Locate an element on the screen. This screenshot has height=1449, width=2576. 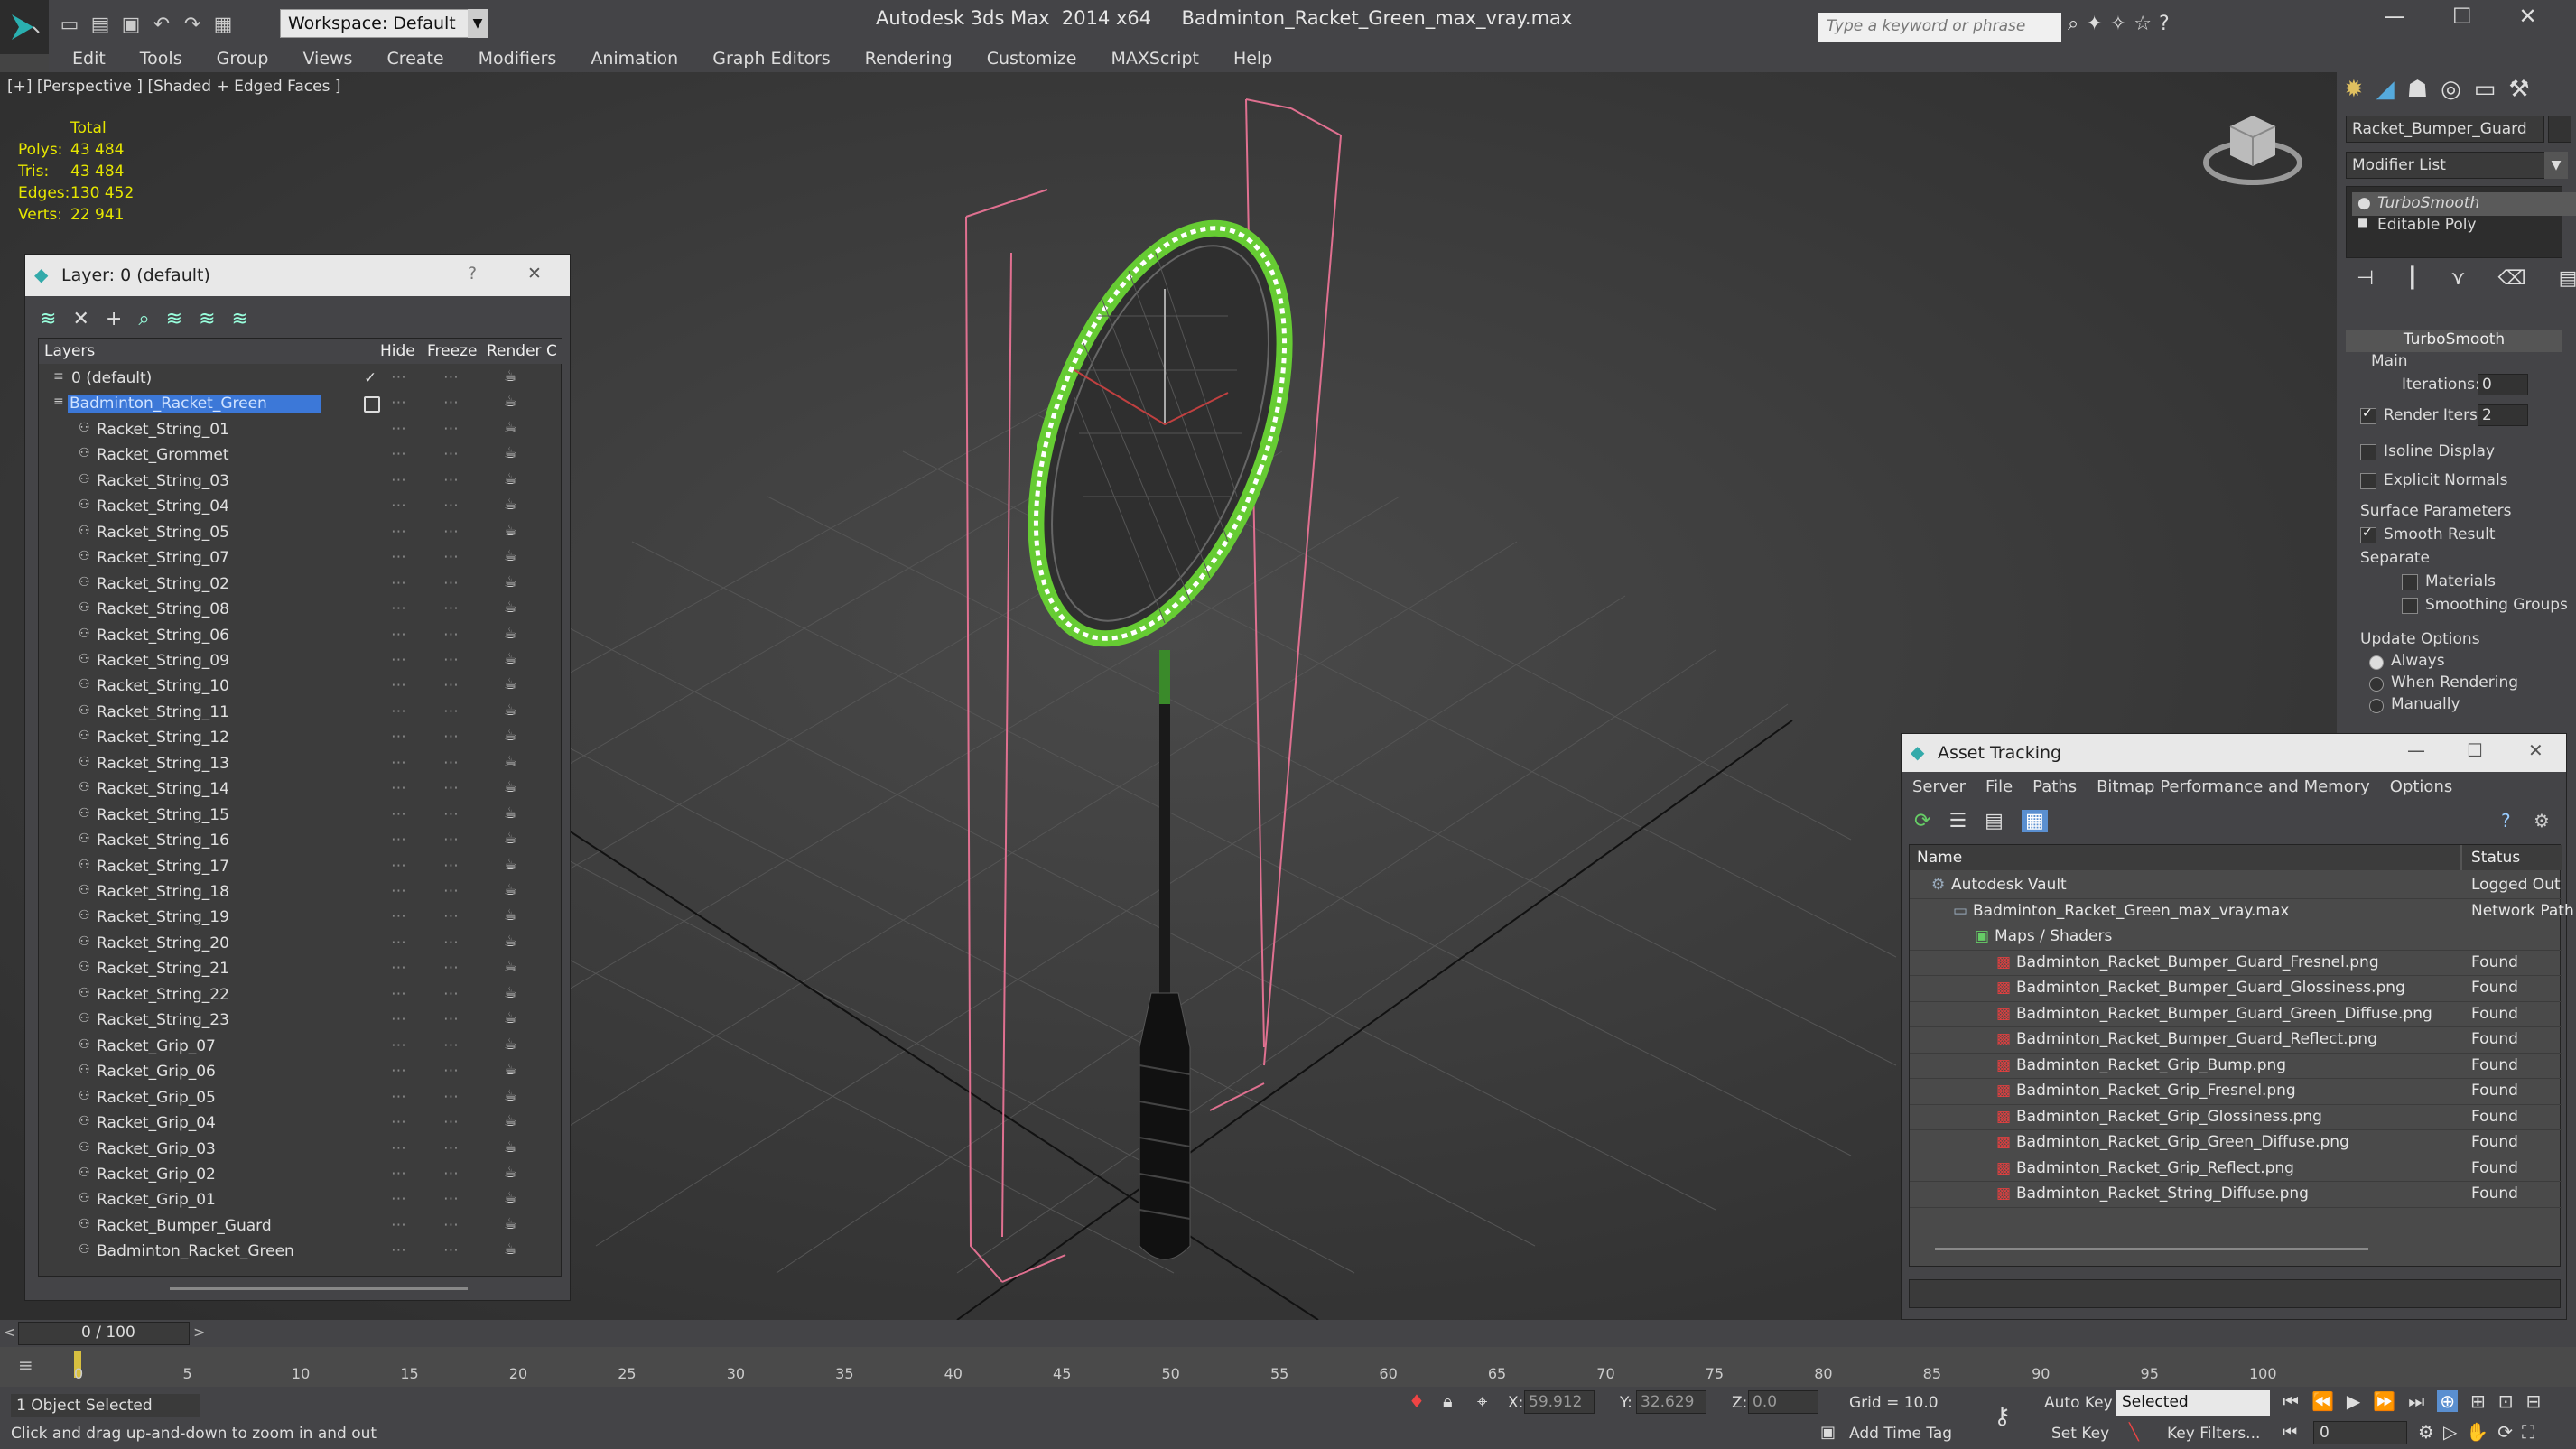
orbit-icon: ⟳ is located at coordinates (2505, 1432).